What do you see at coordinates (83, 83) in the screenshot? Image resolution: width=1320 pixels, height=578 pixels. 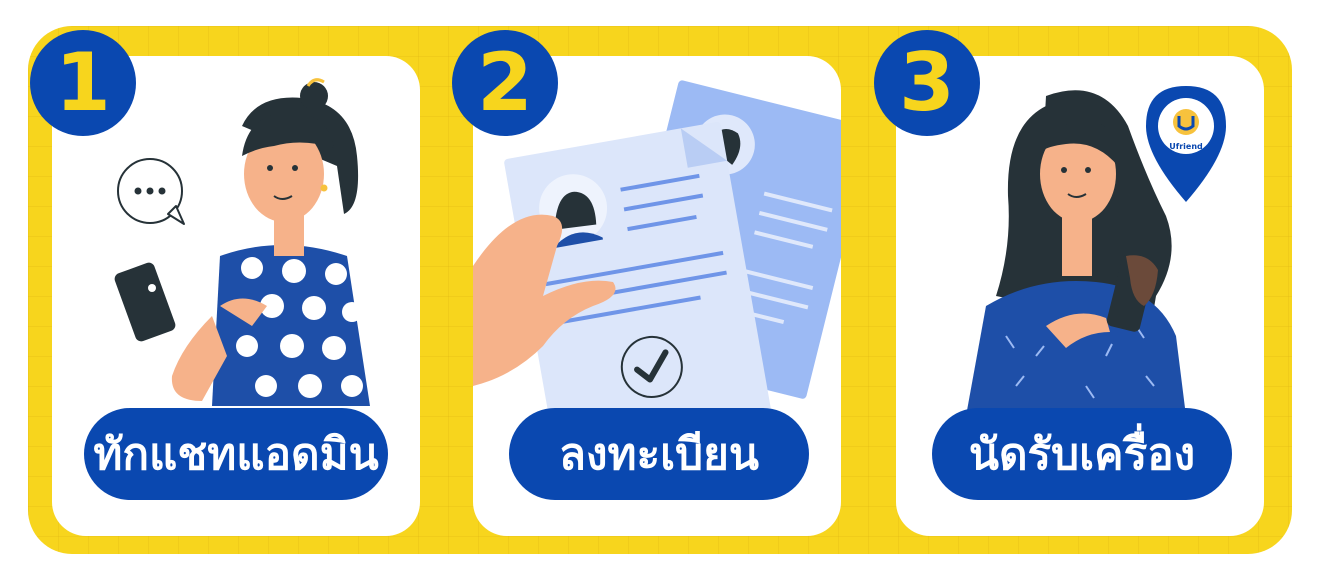 I see `step-1-number-badge: 1` at bounding box center [83, 83].